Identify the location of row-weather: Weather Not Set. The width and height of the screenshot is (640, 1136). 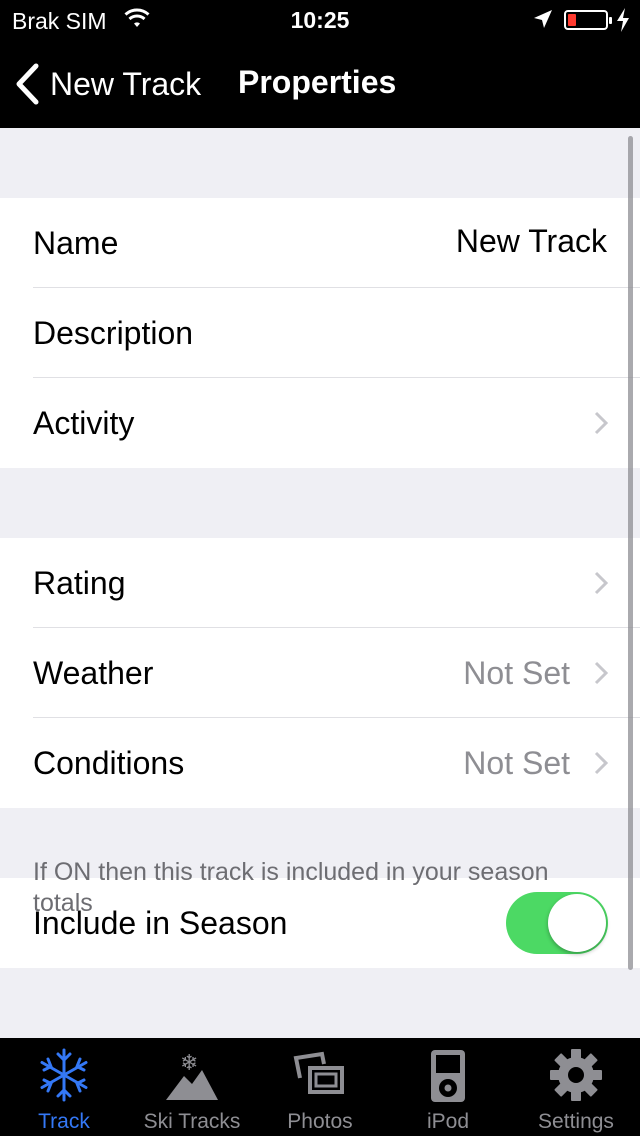
(320, 673).